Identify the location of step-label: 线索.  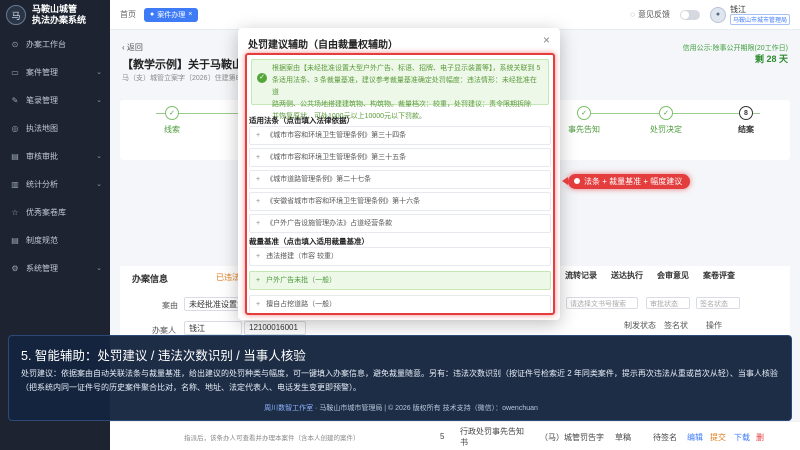
(172, 129).